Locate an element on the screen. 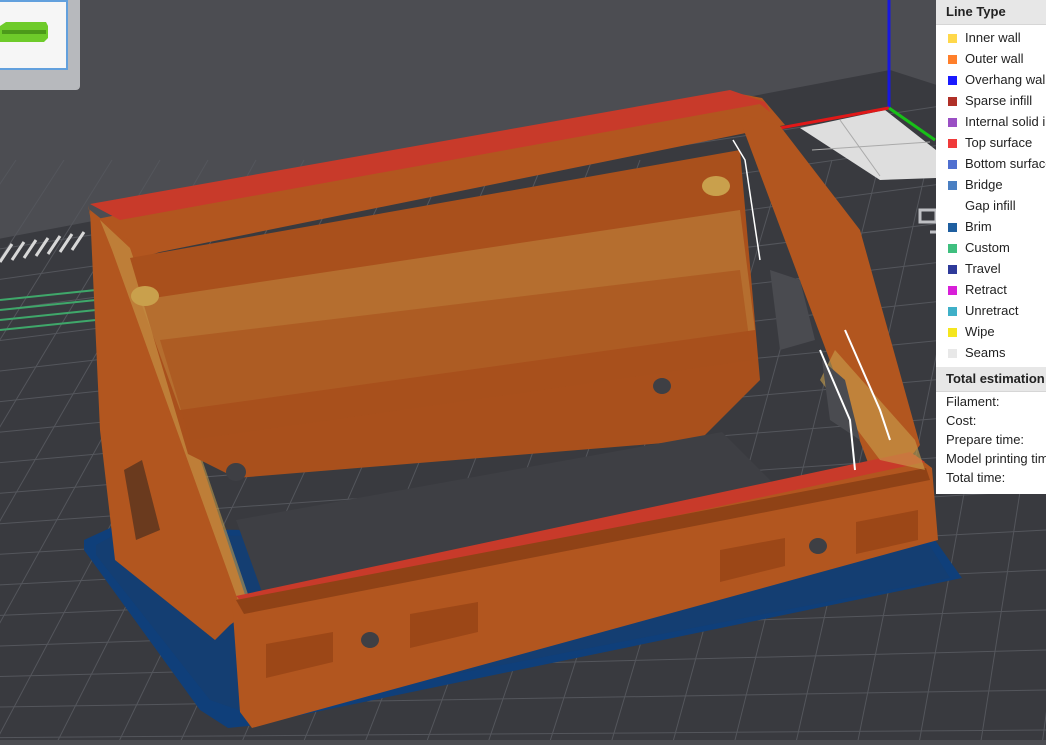  line-type-item: Inner wall is located at coordinates (991, 37).